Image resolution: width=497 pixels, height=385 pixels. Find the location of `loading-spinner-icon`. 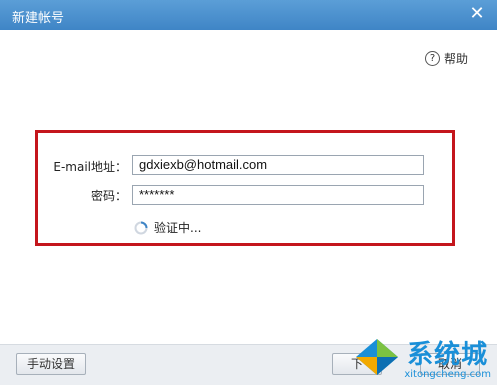

loading-spinner-icon is located at coordinates (141, 227).